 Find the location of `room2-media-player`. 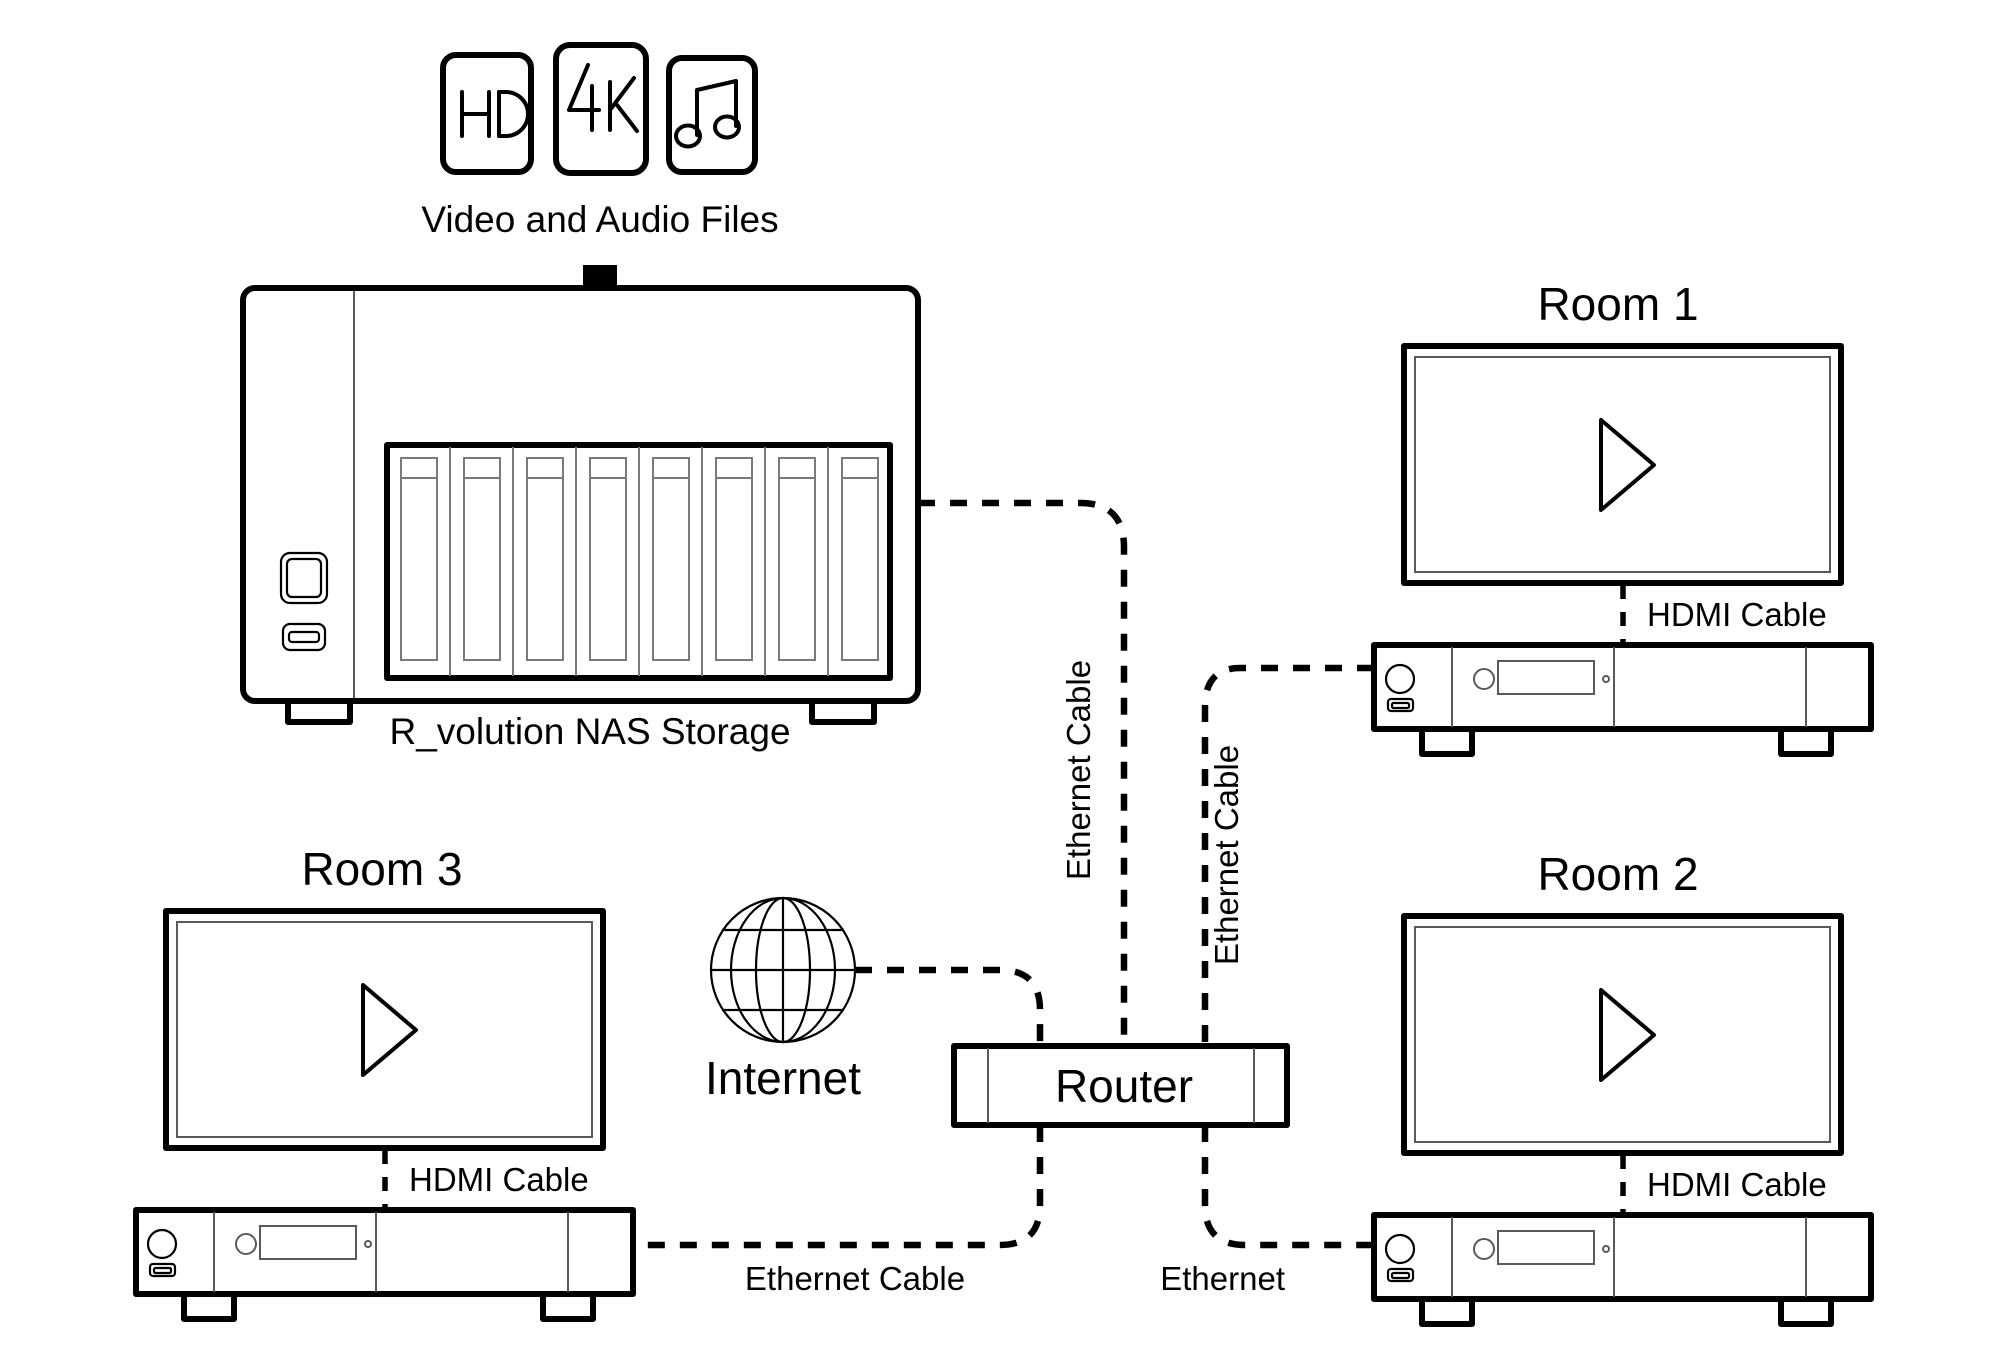

room2-media-player is located at coordinates (1622, 1269).